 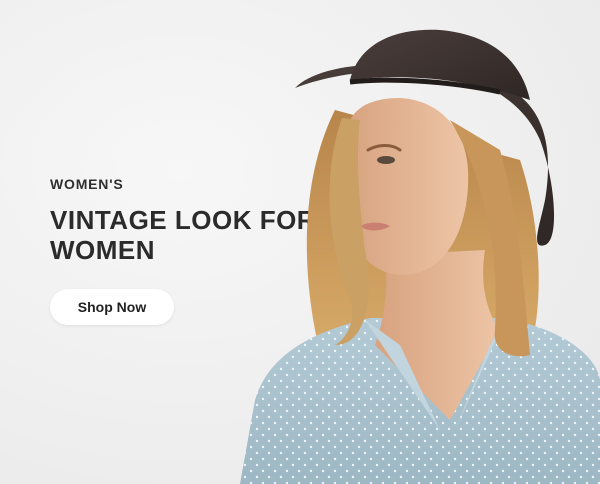 What do you see at coordinates (87, 184) in the screenshot?
I see `category-eyebrow: WOMEN'S` at bounding box center [87, 184].